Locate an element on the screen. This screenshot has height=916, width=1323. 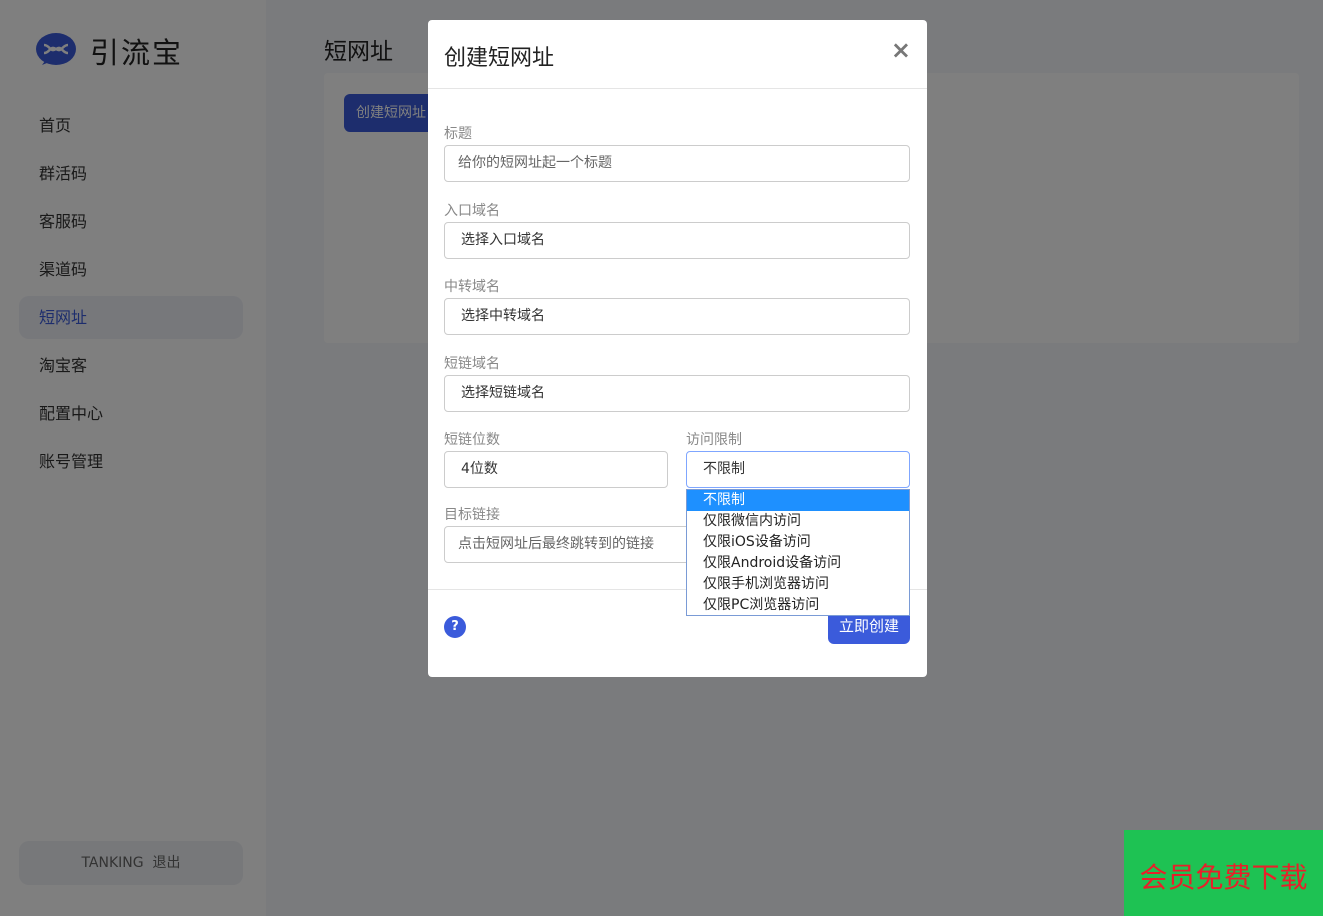
promo-badge: 会员免费下载 is located at coordinates (1223, 873).